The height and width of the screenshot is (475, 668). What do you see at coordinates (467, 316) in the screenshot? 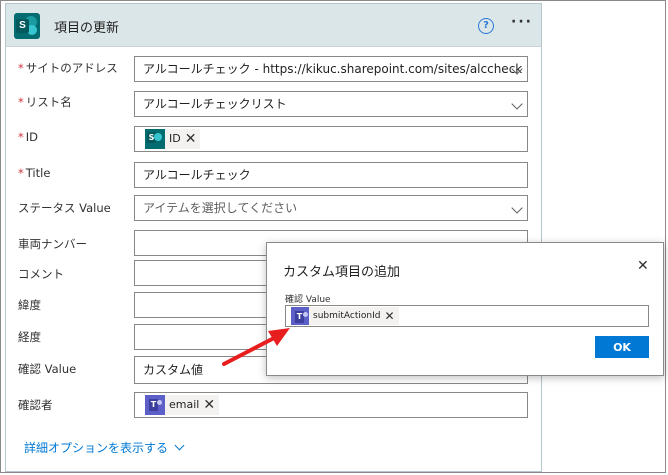
I see `dialog-value-input: T submitActionId ✕` at bounding box center [467, 316].